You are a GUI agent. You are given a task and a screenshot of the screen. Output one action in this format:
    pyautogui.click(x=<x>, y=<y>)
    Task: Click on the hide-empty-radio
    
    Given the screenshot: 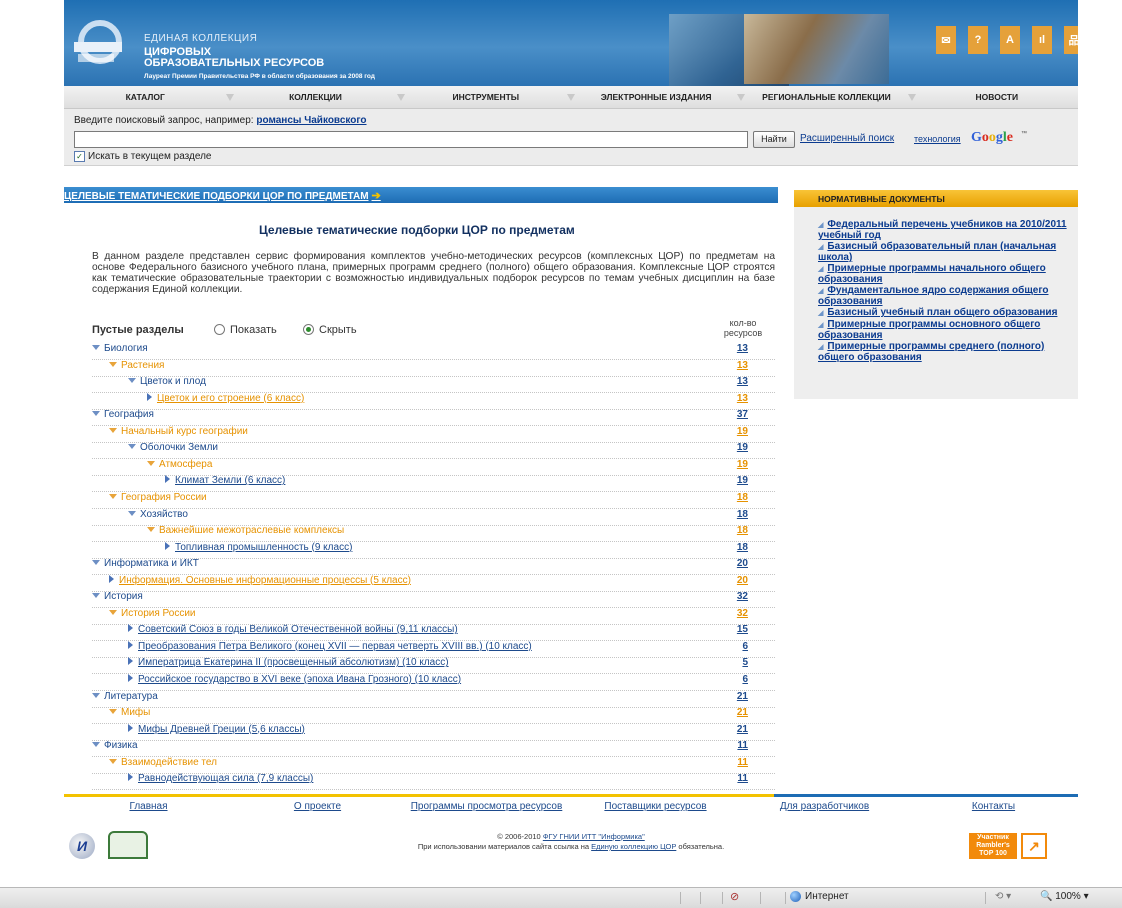 What is the action you would take?
    pyautogui.click(x=308, y=329)
    